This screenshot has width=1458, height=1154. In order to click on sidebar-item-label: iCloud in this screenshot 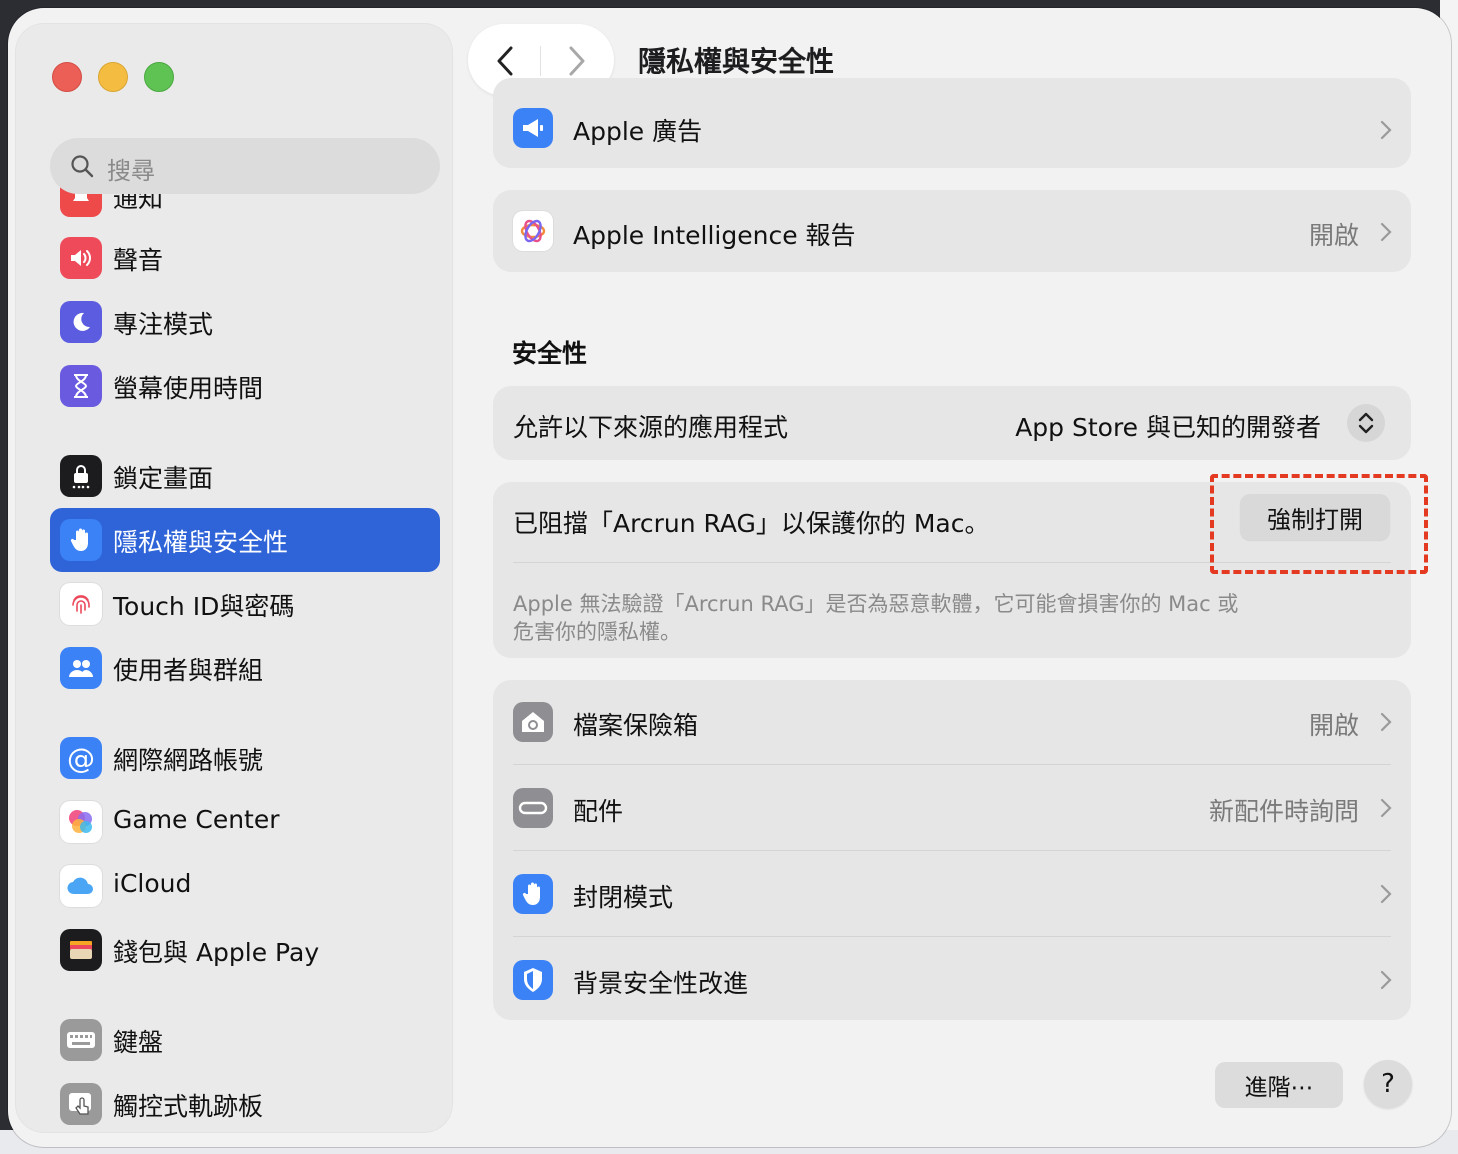, I will do `click(152, 883)`.